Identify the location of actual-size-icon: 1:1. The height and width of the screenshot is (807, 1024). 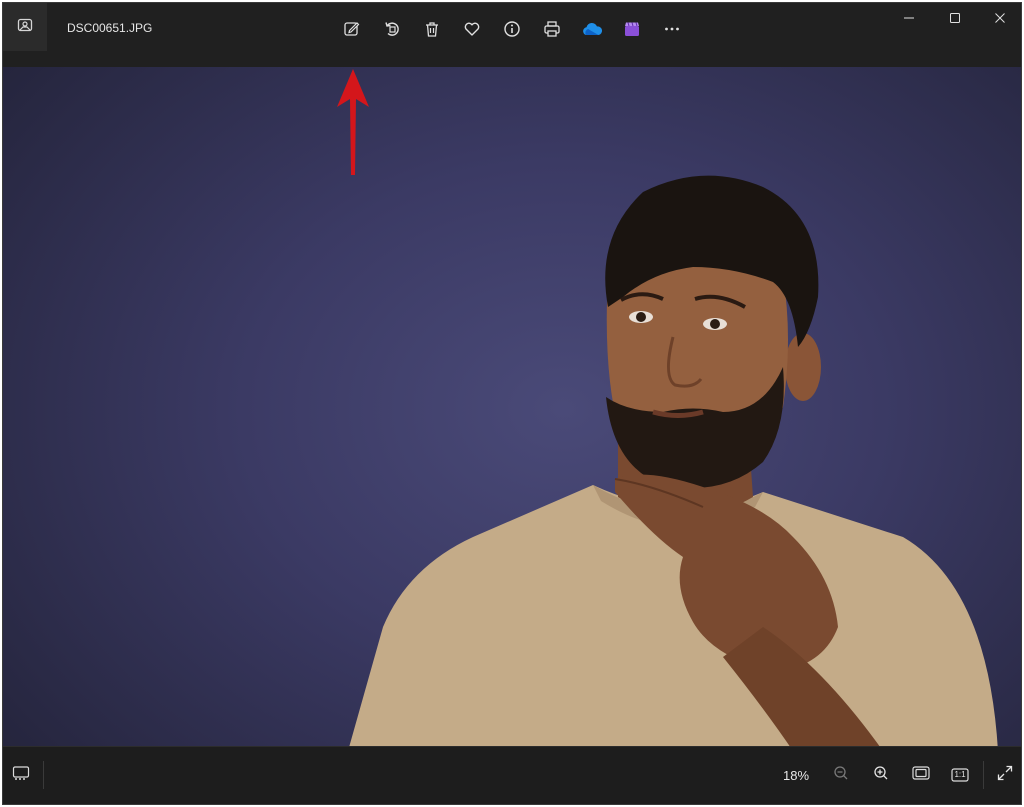
(960, 775).